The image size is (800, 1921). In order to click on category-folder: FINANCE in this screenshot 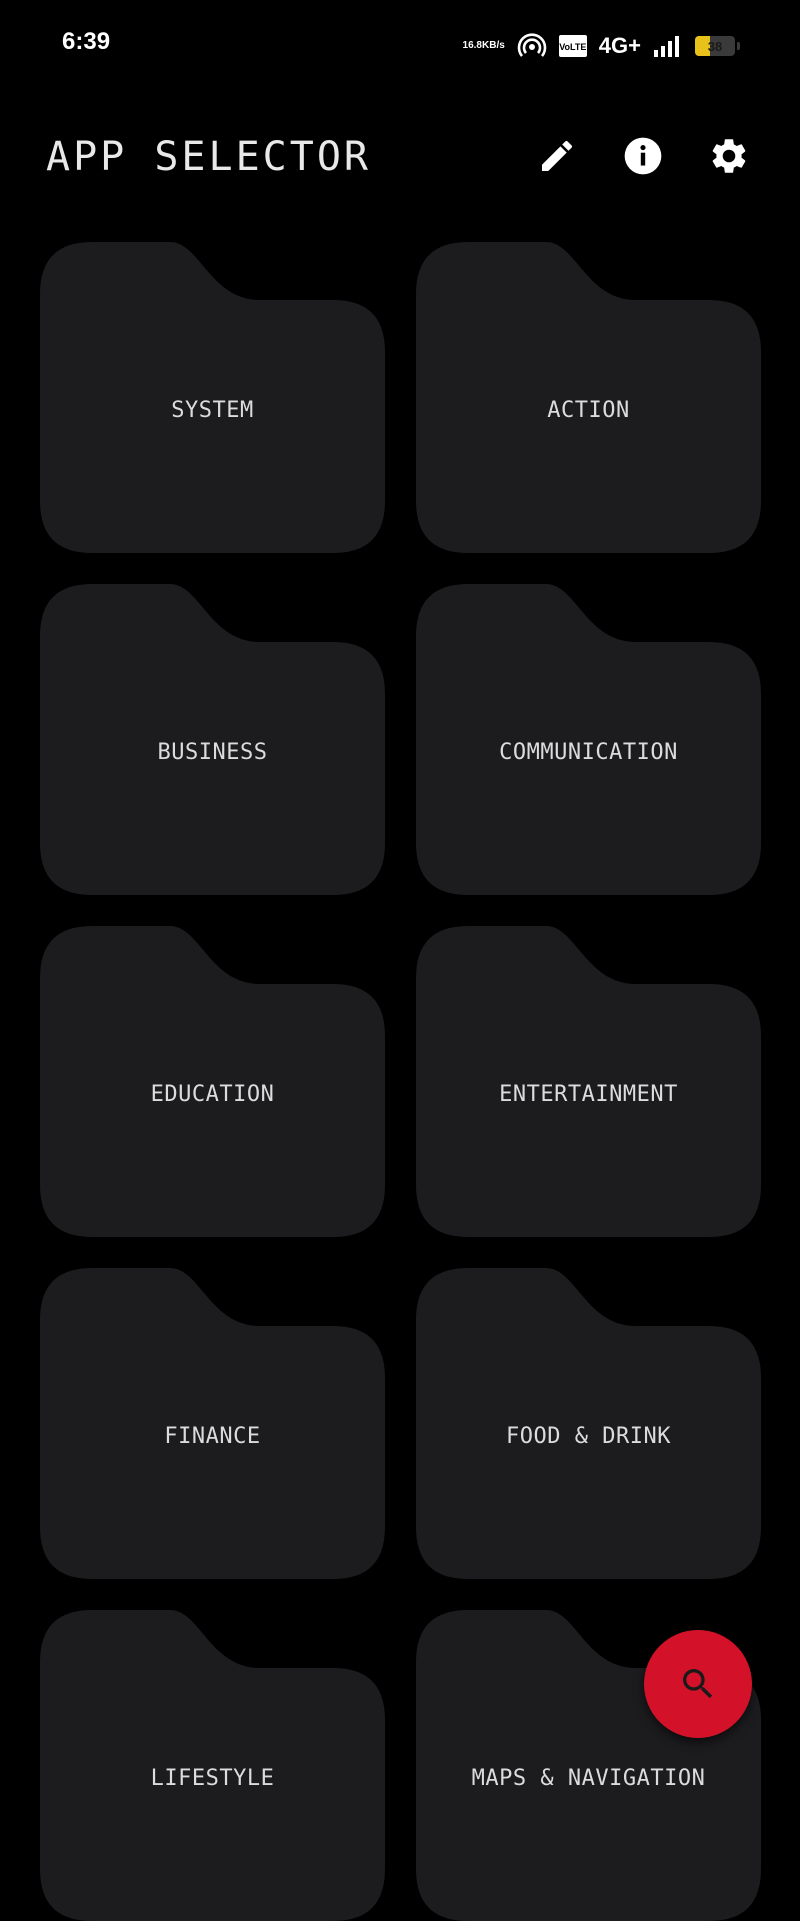, I will do `click(212, 1423)`.